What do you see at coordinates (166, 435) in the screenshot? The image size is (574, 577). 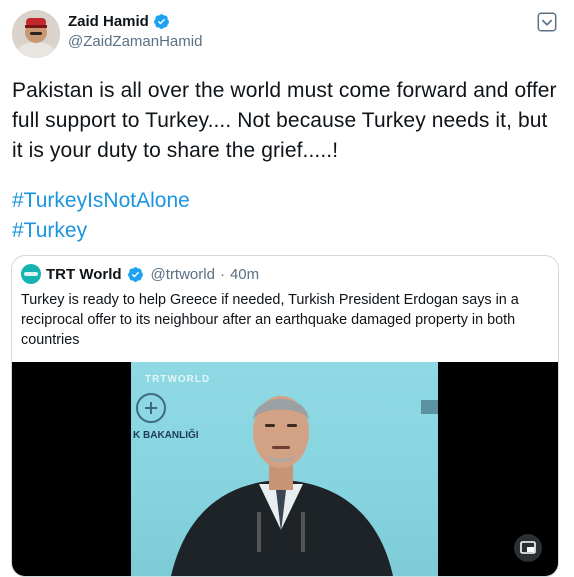 I see `background-banner-text: K BAKANLIĞI` at bounding box center [166, 435].